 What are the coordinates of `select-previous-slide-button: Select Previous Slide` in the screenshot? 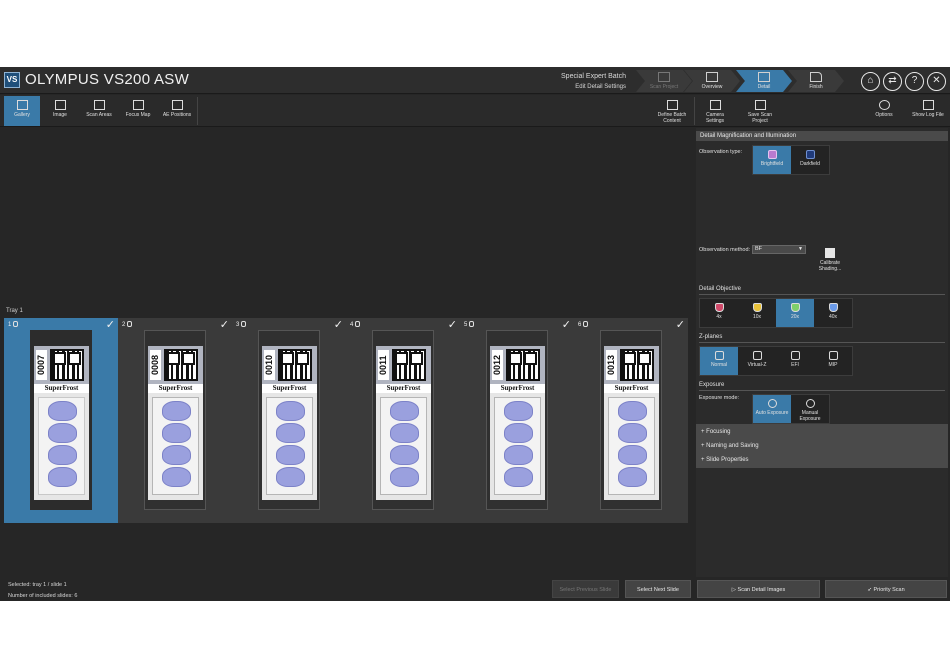 It's located at (585, 589).